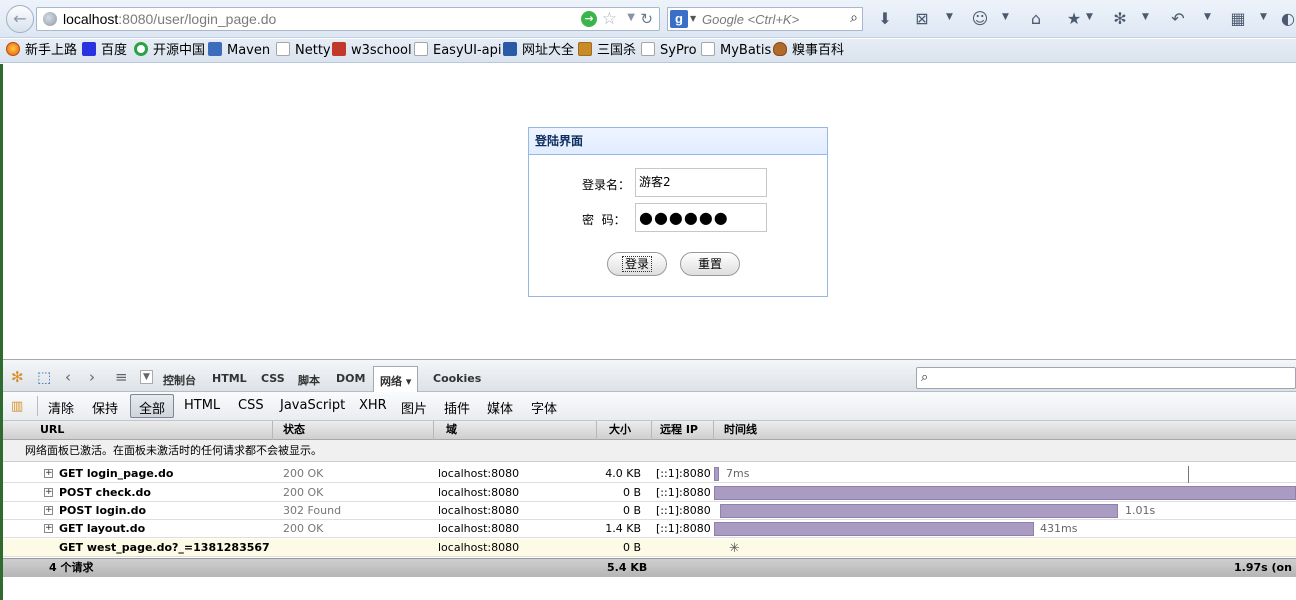 This screenshot has width=1296, height=600. I want to click on search-bar: g ▼ Google <Ctrl+K> ⌕, so click(765, 19).